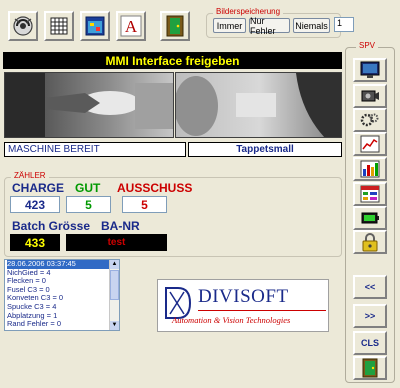 The height and width of the screenshot is (388, 400). I want to click on batch-value: 433, so click(35, 242).